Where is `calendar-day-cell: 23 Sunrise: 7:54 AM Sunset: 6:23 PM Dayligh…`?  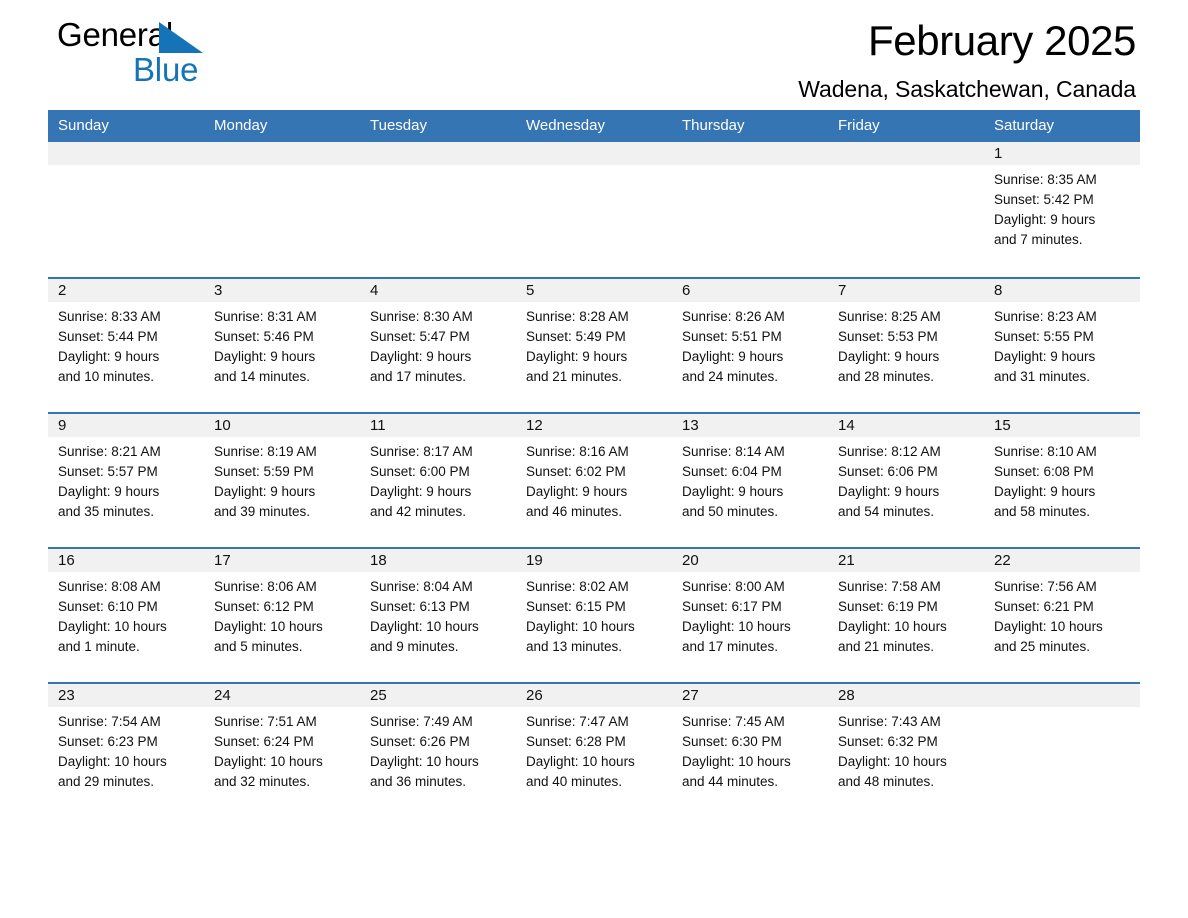 calendar-day-cell: 23 Sunrise: 7:54 AM Sunset: 6:23 PM Dayligh… is located at coordinates (126, 749).